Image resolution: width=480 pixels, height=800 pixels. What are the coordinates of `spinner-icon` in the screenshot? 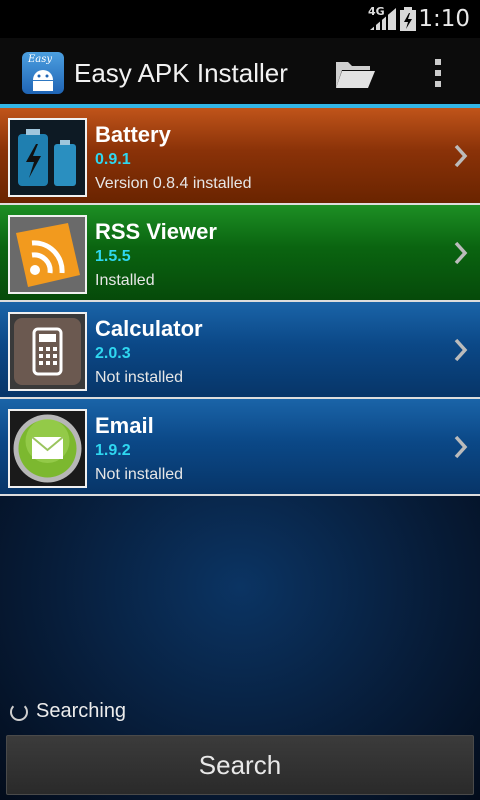 It's located at (19, 711).